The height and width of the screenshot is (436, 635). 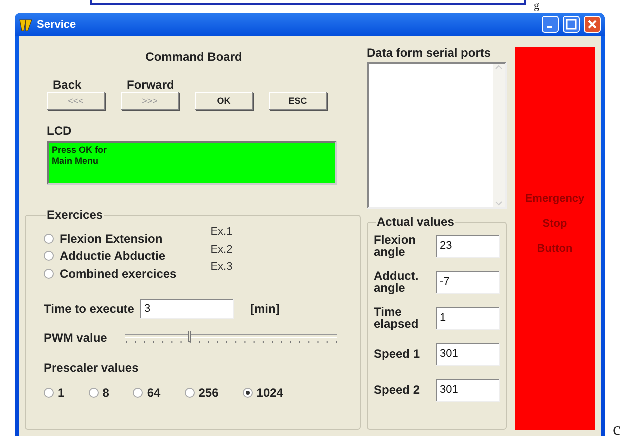 What do you see at coordinates (270, 393) in the screenshot?
I see `option-label: 1024` at bounding box center [270, 393].